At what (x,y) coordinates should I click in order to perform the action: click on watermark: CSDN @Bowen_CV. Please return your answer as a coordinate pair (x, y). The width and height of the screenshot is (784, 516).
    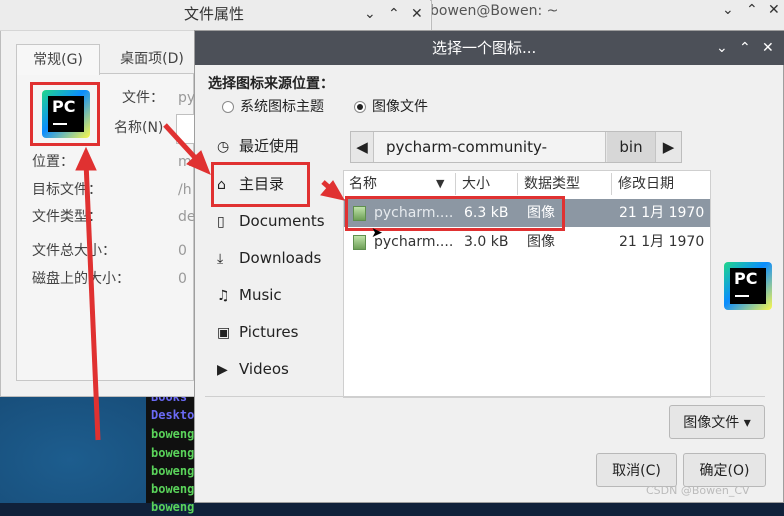
    Looking at the image, I should click on (698, 490).